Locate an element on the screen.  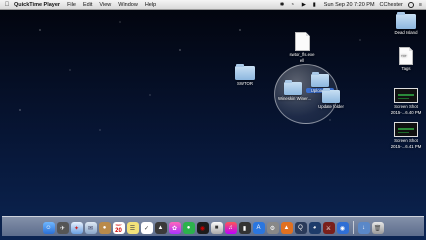
menu-window: Window is located at coordinates (128, 5).